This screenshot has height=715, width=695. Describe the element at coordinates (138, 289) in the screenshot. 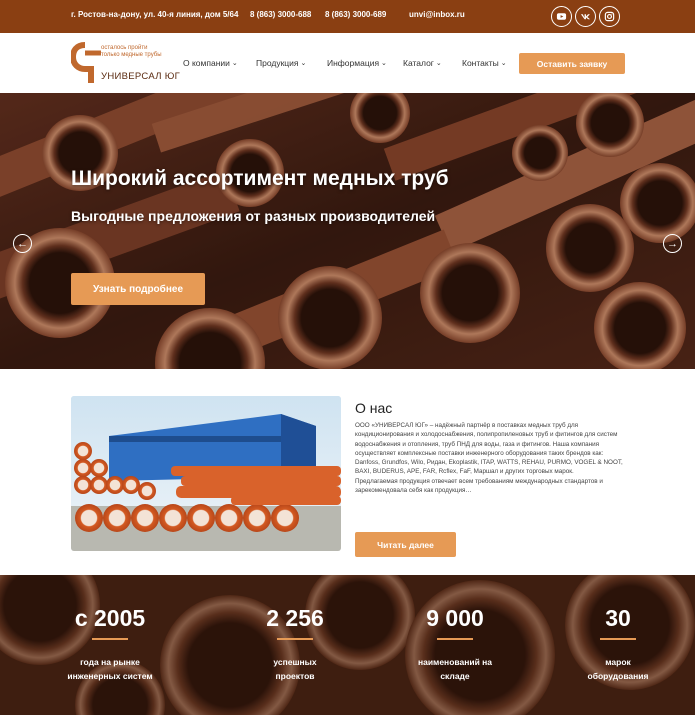

I see `learn-more-button: Узнать подробнее` at that location.